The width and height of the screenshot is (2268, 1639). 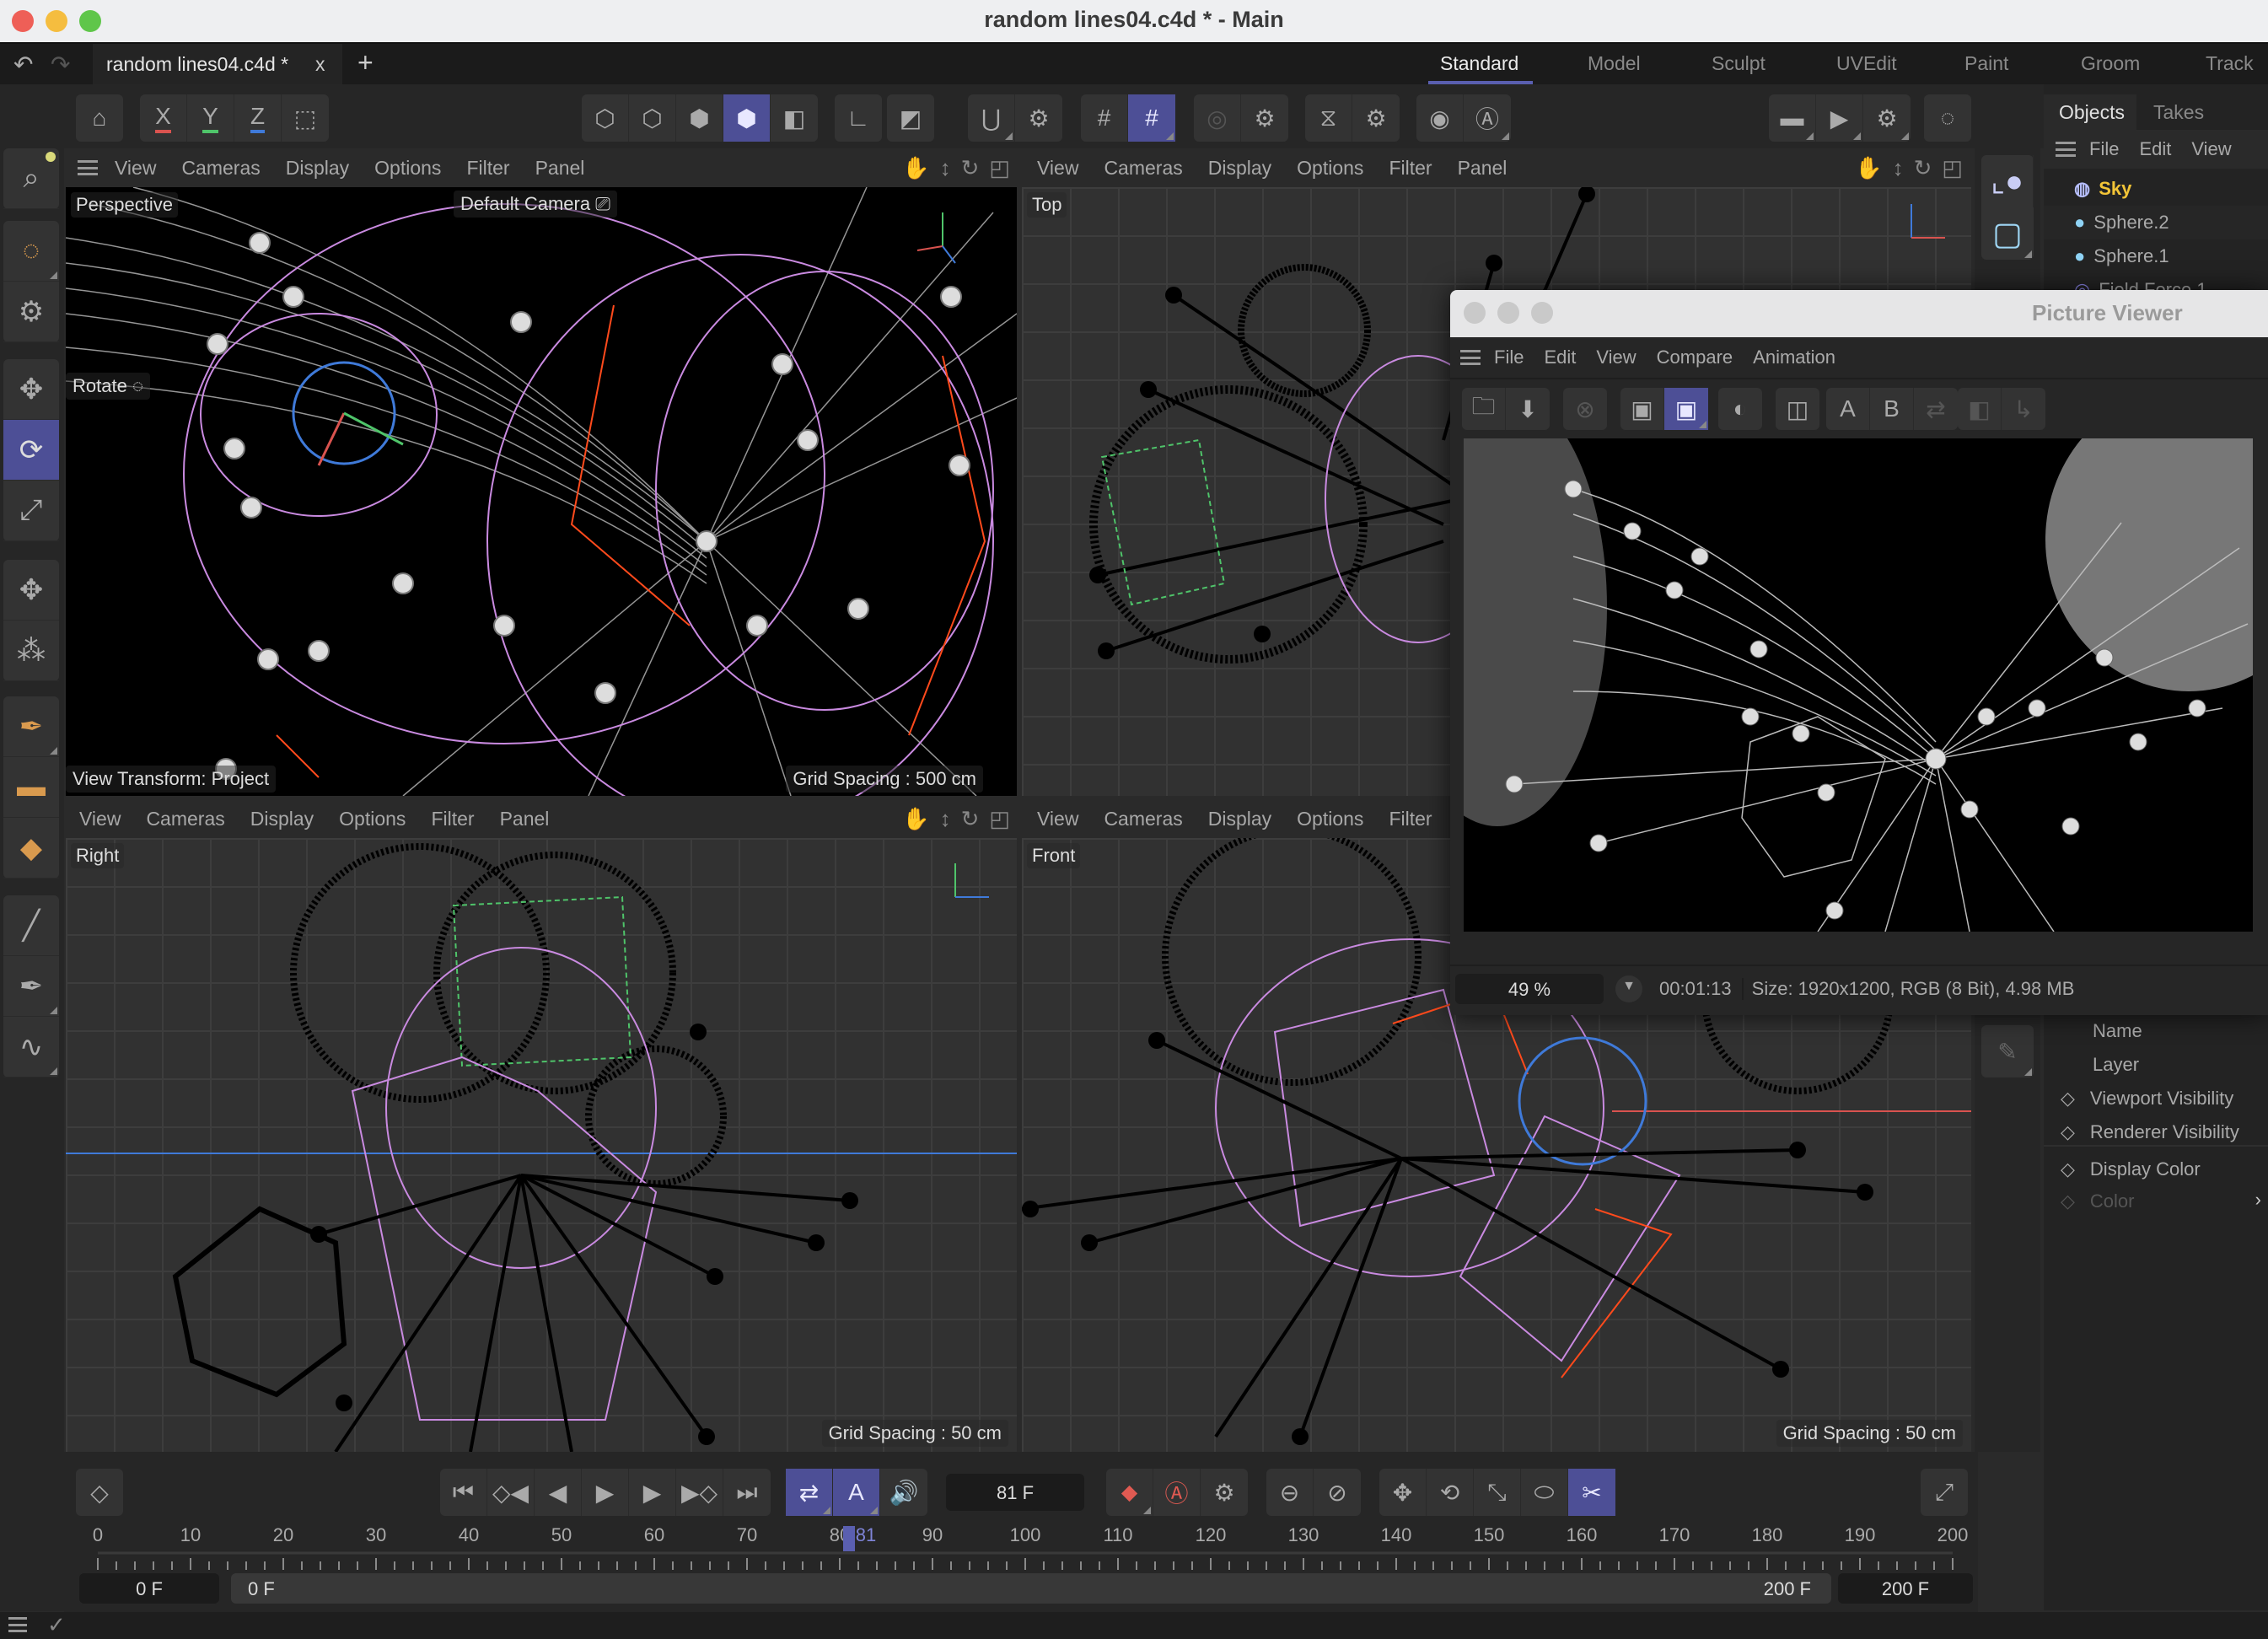 What do you see at coordinates (1848, 409) in the screenshot?
I see `compare-a-button: A` at bounding box center [1848, 409].